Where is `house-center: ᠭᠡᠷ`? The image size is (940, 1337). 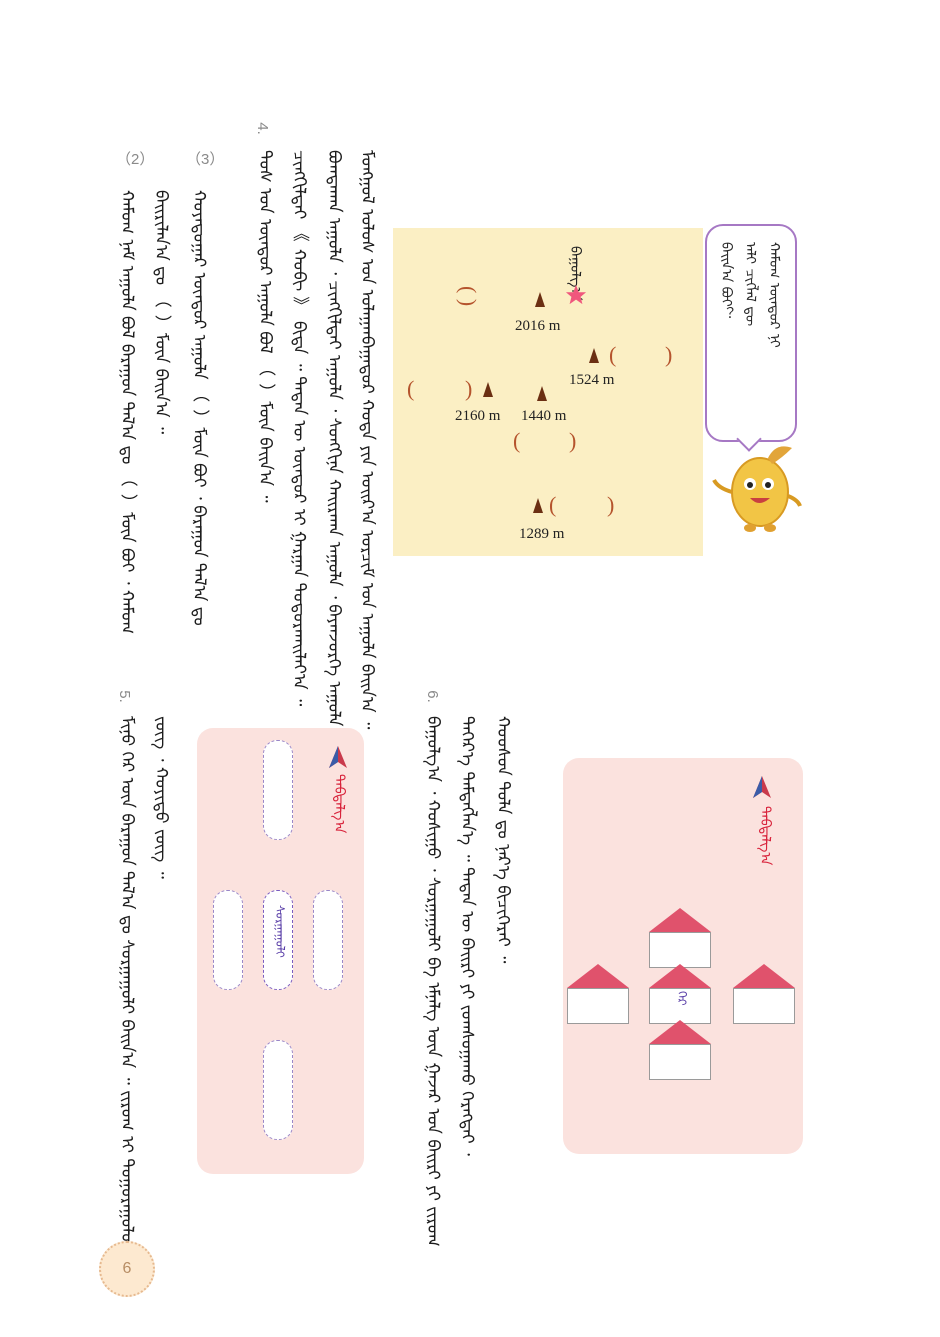
house-center: ᠭᠡᠷ is located at coordinates (680, 994).